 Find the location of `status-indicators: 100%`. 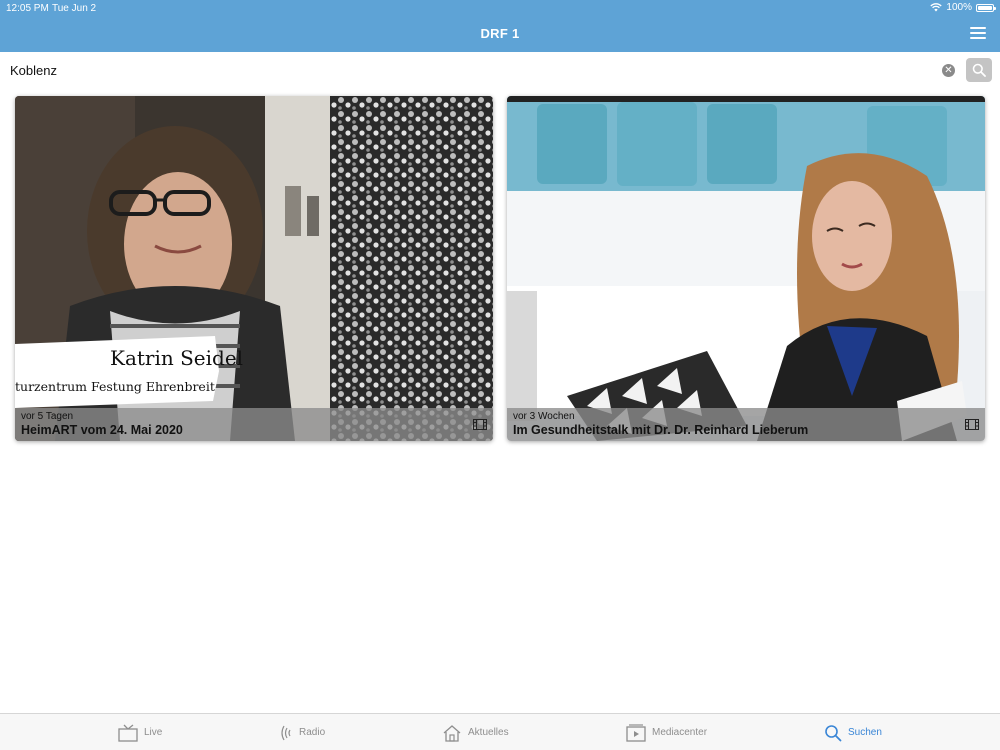

status-indicators: 100% is located at coordinates (963, 7).